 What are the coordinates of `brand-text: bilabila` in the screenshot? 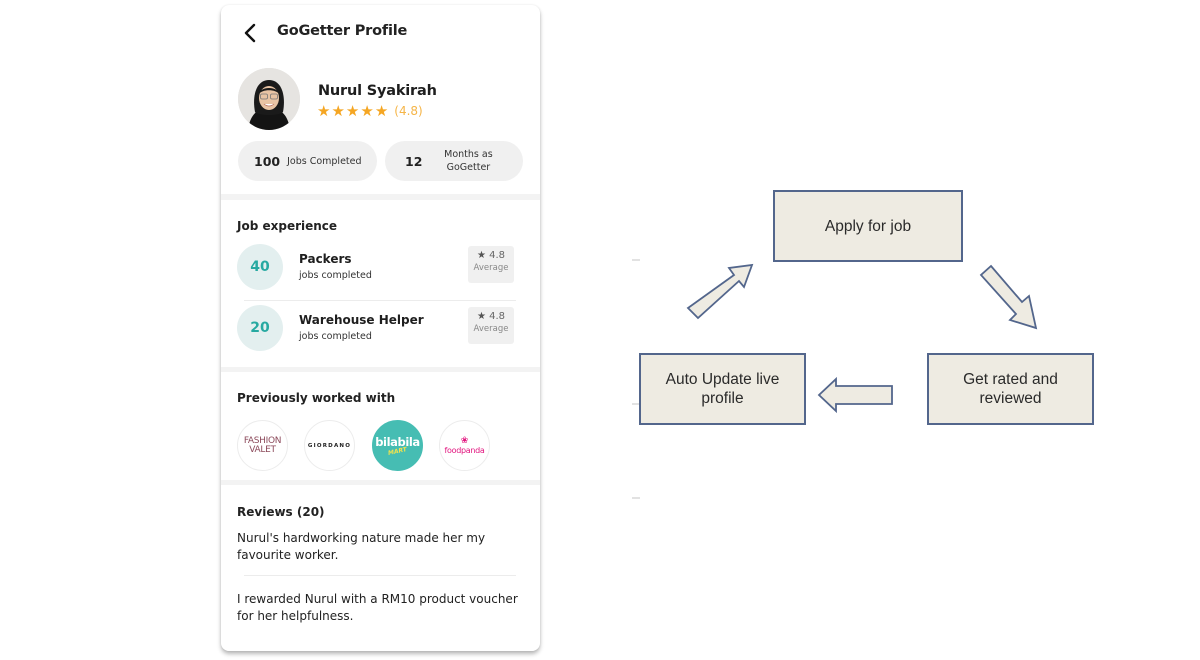 It's located at (397, 441).